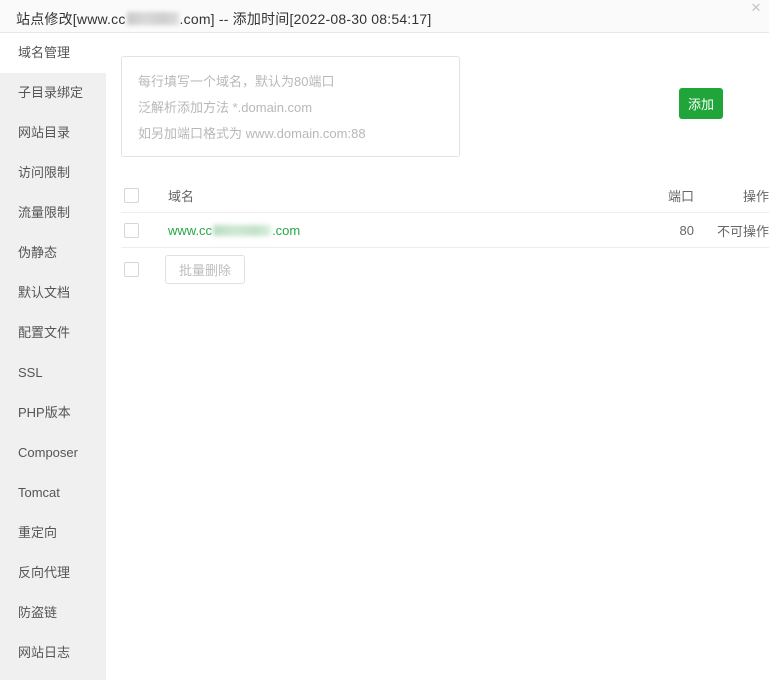 Image resolution: width=769 pixels, height=680 pixels. What do you see at coordinates (131, 231) in the screenshot?
I see `row-checkbox` at bounding box center [131, 231].